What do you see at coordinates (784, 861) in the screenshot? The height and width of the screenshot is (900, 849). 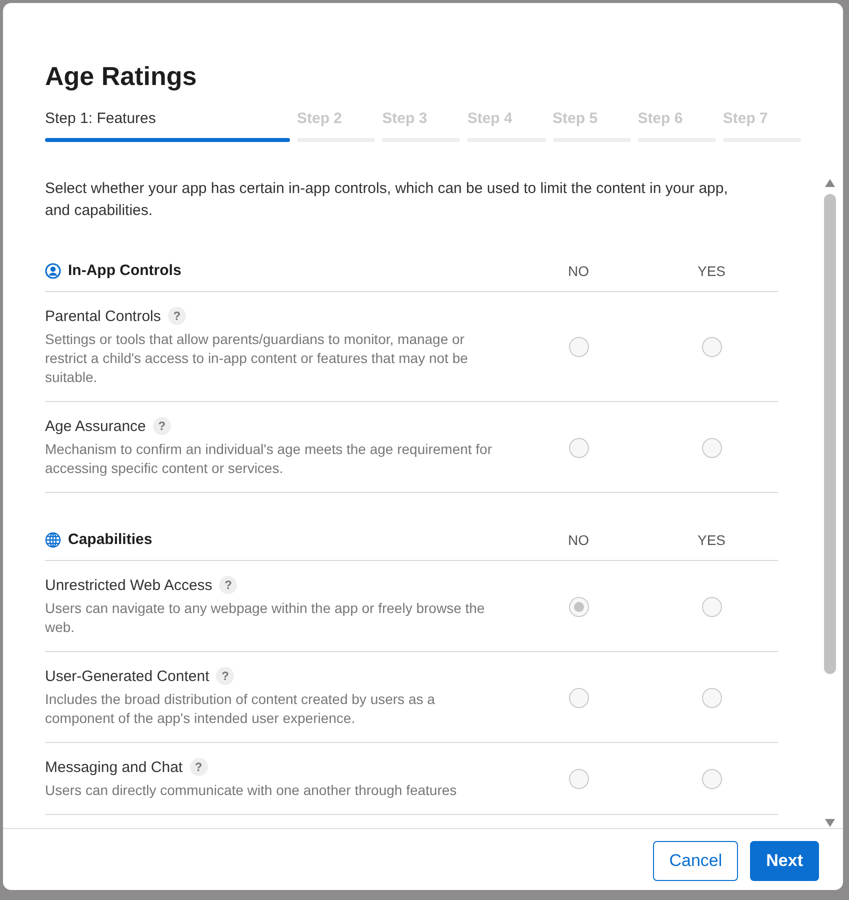 I see `next-button: Next` at bounding box center [784, 861].